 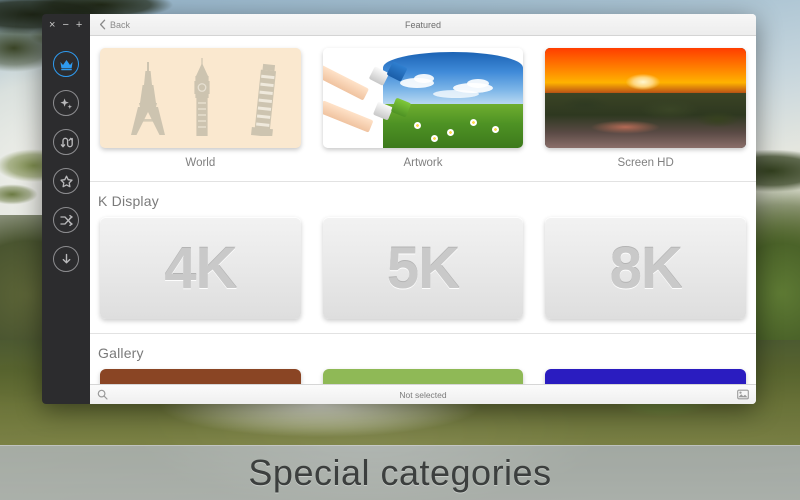 I want to click on window-controls: × − +, so click(x=66, y=25).